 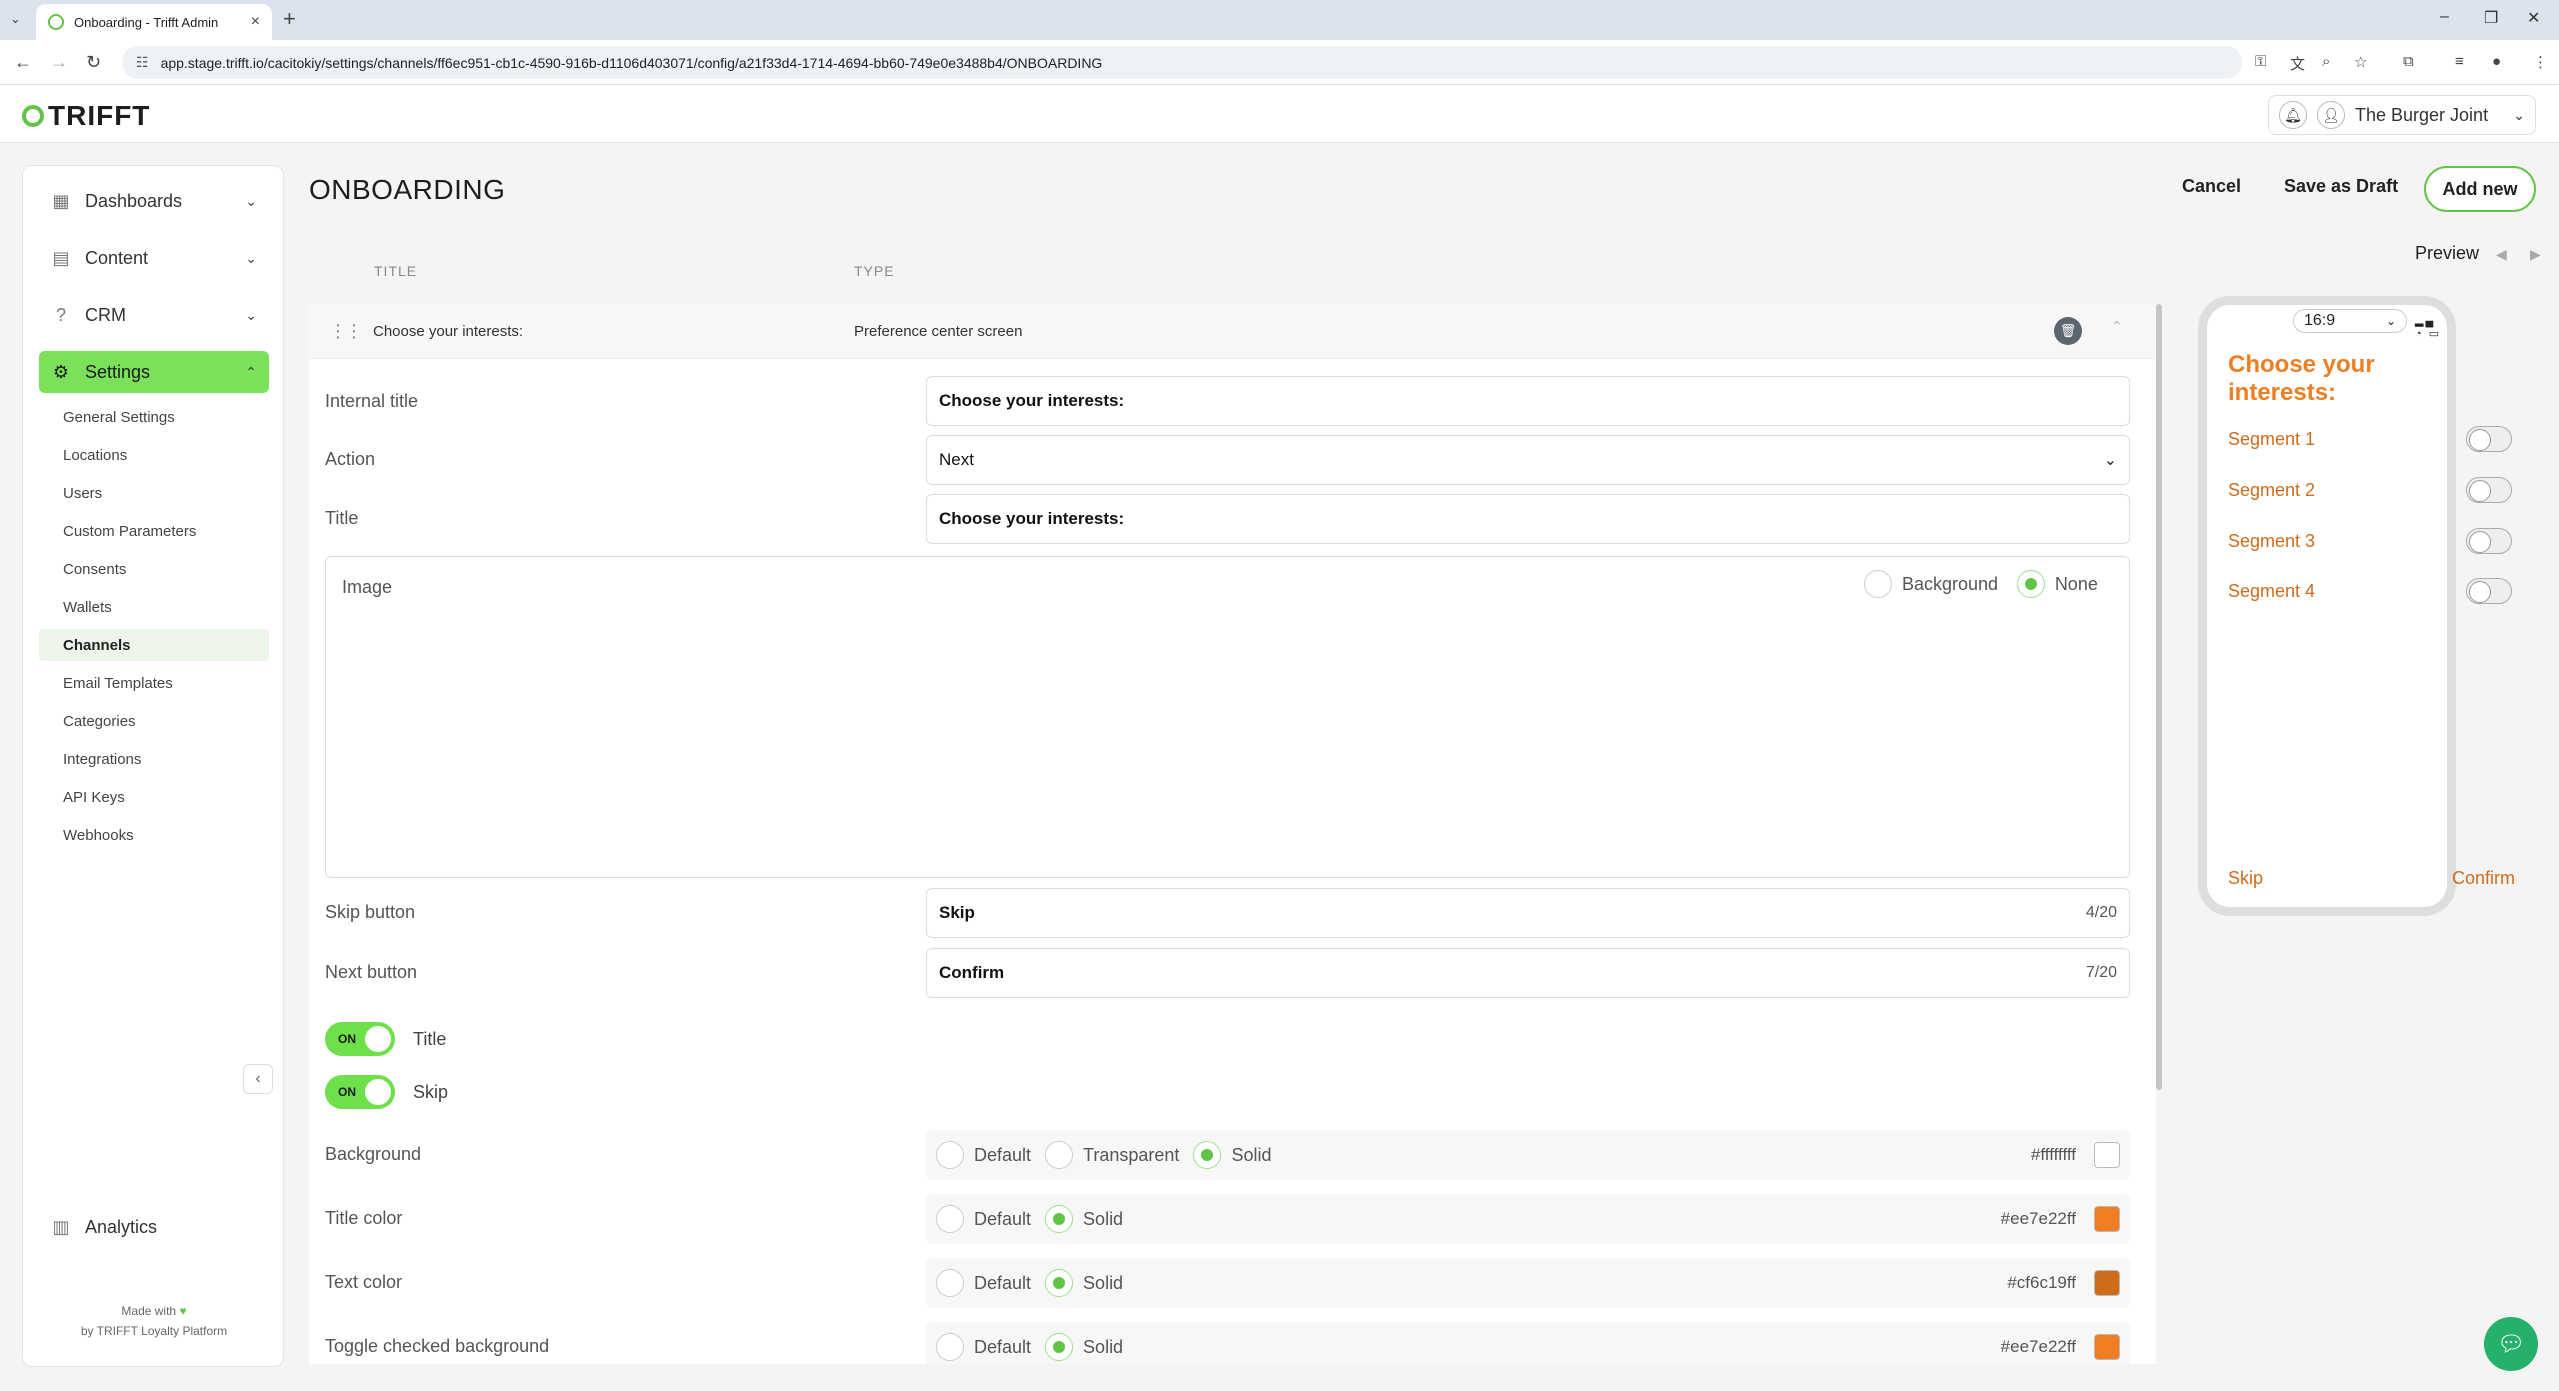 What do you see at coordinates (154, 417) in the screenshot?
I see `sidebar-sub-general-settings: General Settings` at bounding box center [154, 417].